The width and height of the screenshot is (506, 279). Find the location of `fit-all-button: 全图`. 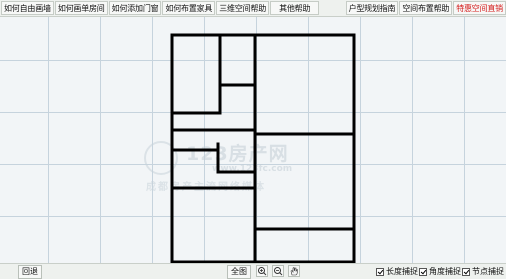

fit-all-button: 全图 is located at coordinates (239, 272).